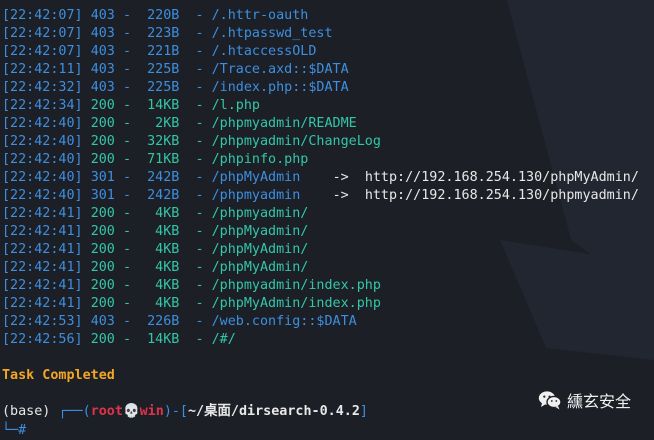  What do you see at coordinates (550, 400) in the screenshot?
I see `wechat-icon` at bounding box center [550, 400].